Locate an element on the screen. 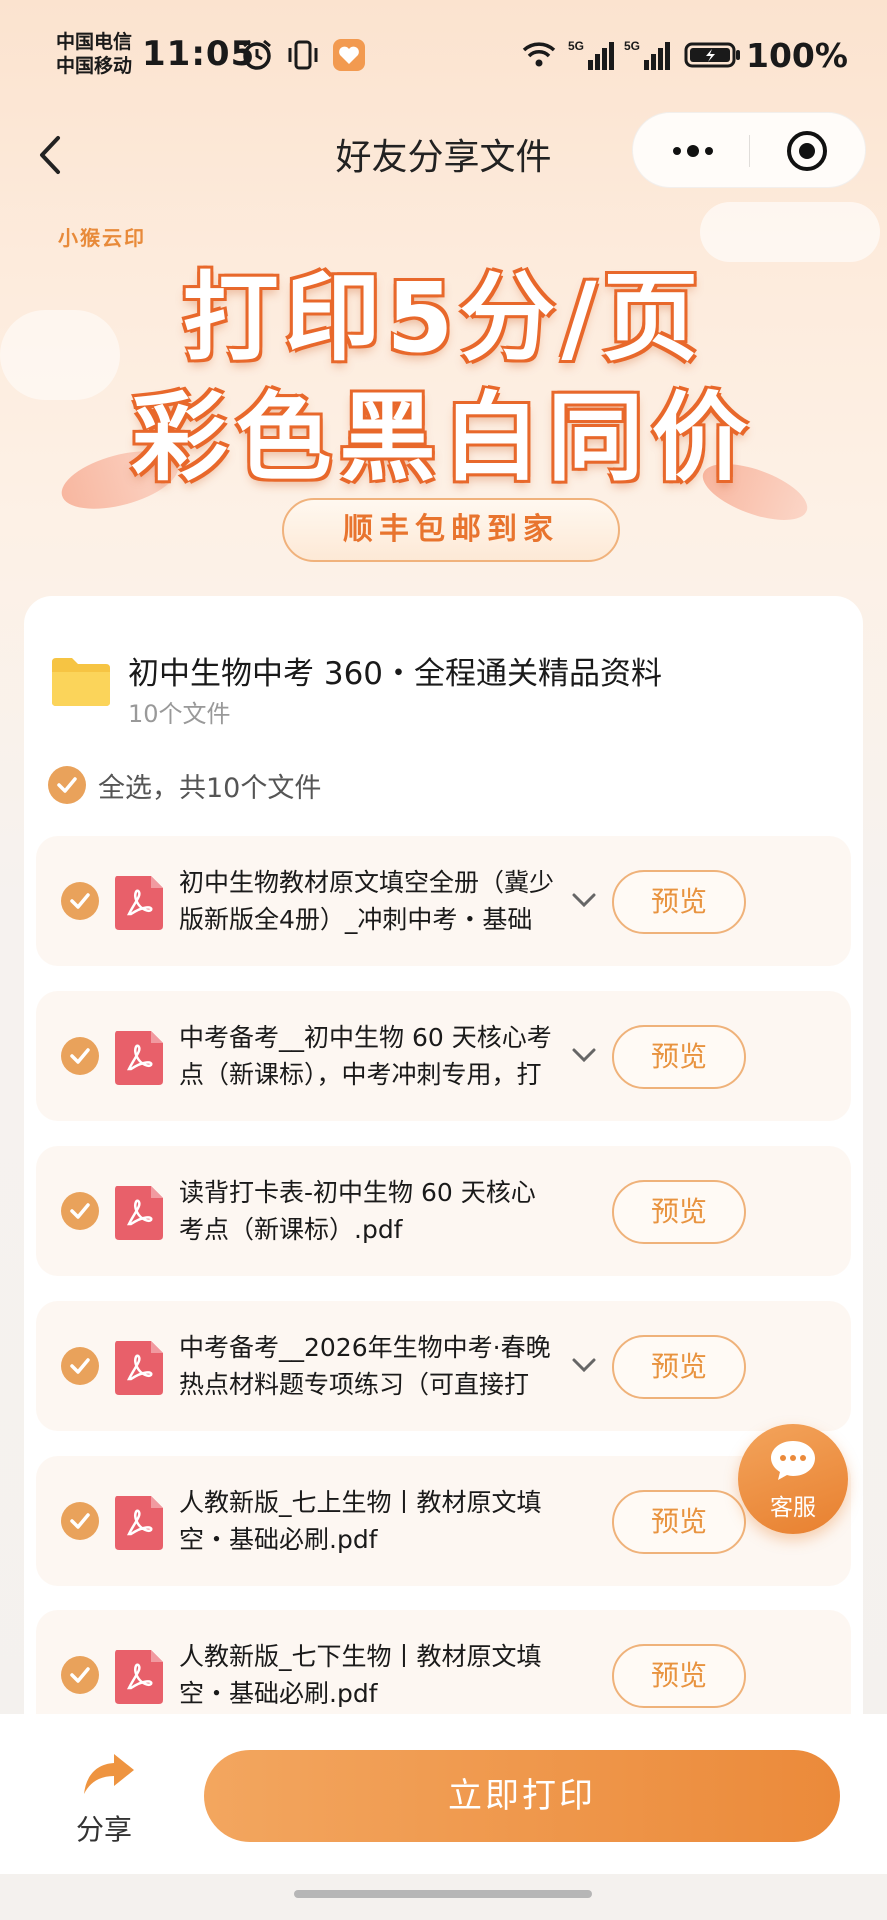 This screenshot has width=887, height=1920. banner-headline: 打印5分/页 is located at coordinates (443, 318).